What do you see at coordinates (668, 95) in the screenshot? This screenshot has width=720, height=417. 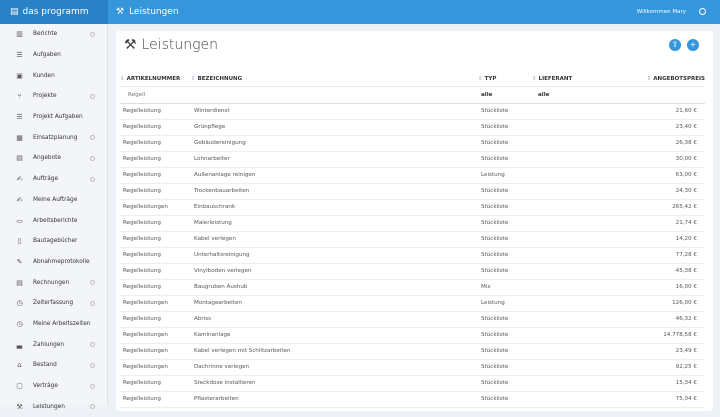 I see `filter-angebotspreis` at bounding box center [668, 95].